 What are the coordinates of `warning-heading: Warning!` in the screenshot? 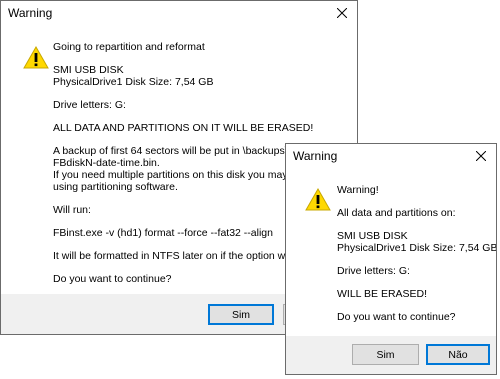 It's located at (358, 190).